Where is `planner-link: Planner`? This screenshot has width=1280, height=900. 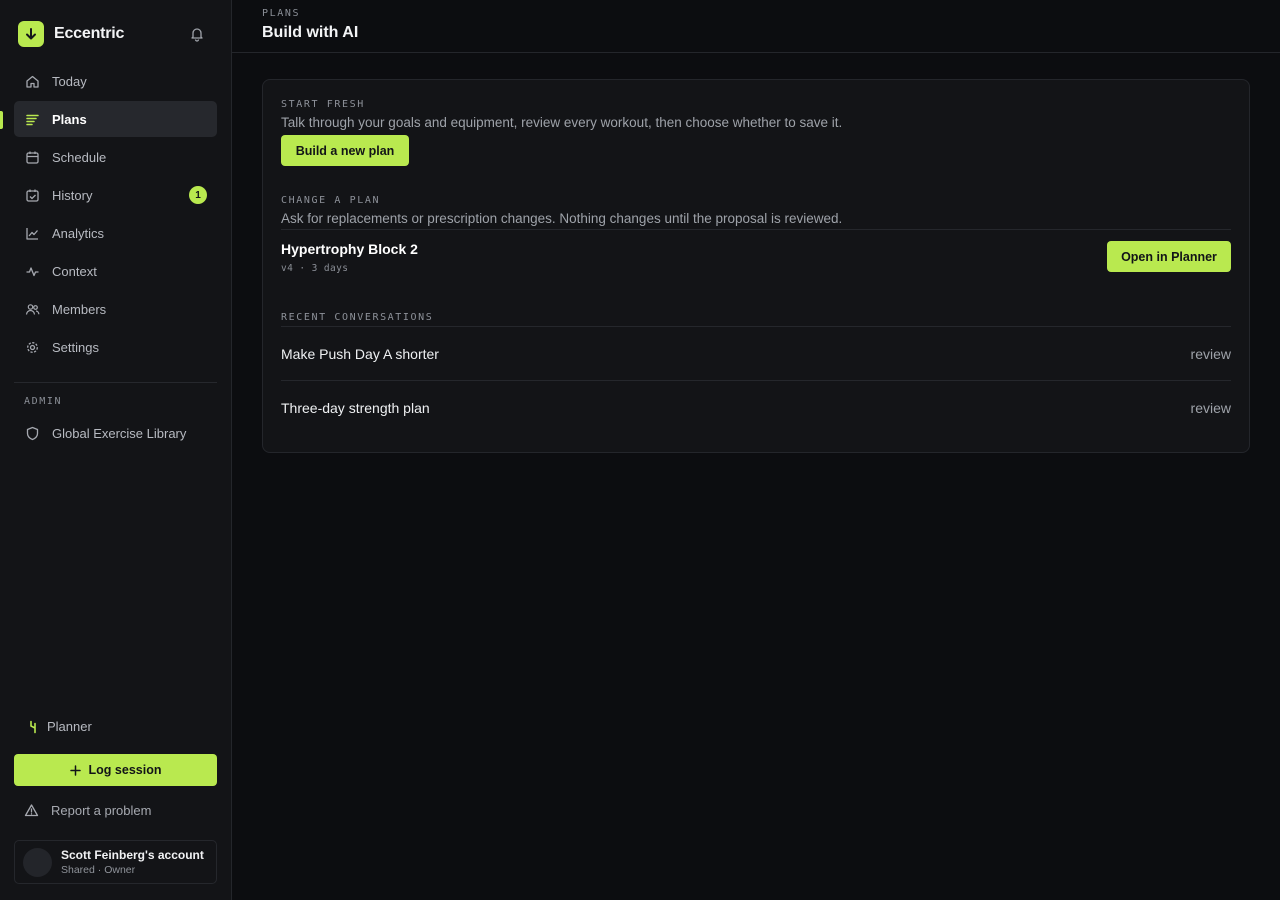 planner-link: Planner is located at coordinates (60, 726).